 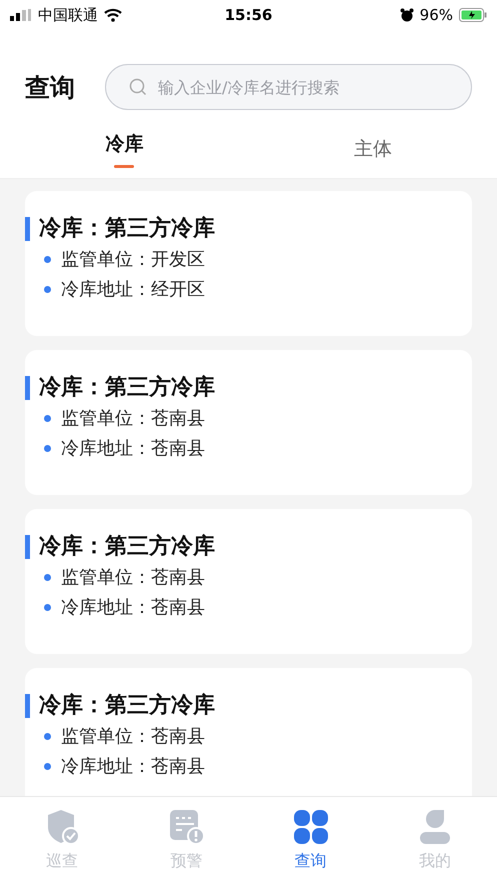 I want to click on clock-time: 15:56, so click(x=248, y=15).